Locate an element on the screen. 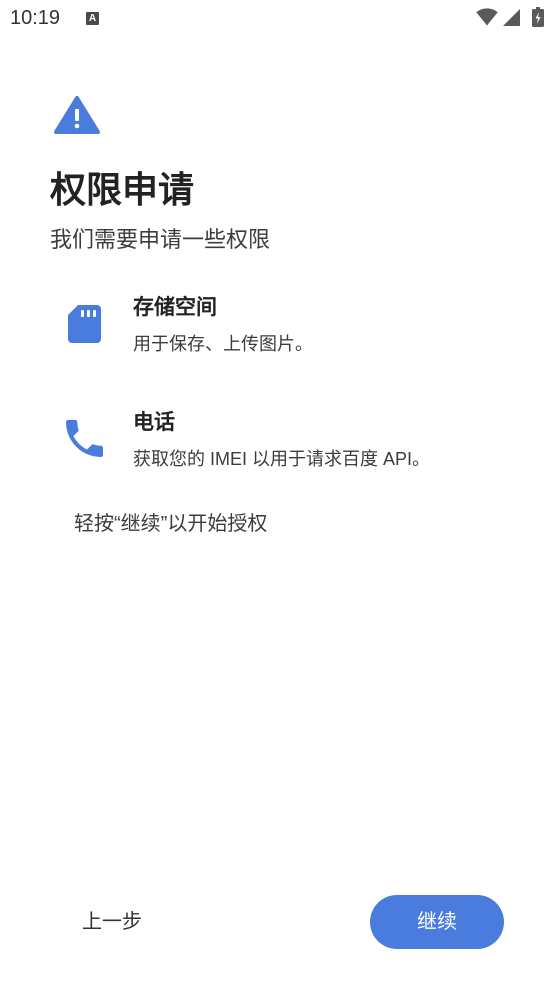  page-subtitle: 我们需要申请一些权限 is located at coordinates (160, 239).